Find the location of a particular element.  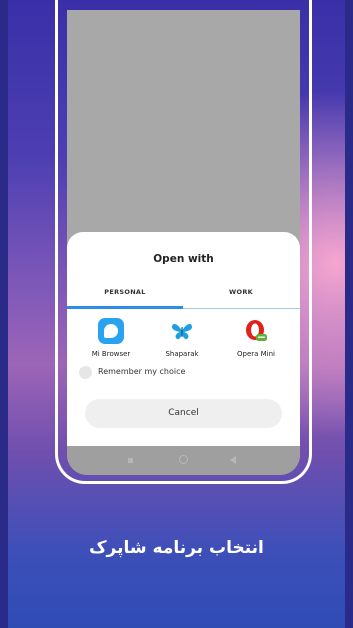

remember-choice-radio is located at coordinates (85, 372).